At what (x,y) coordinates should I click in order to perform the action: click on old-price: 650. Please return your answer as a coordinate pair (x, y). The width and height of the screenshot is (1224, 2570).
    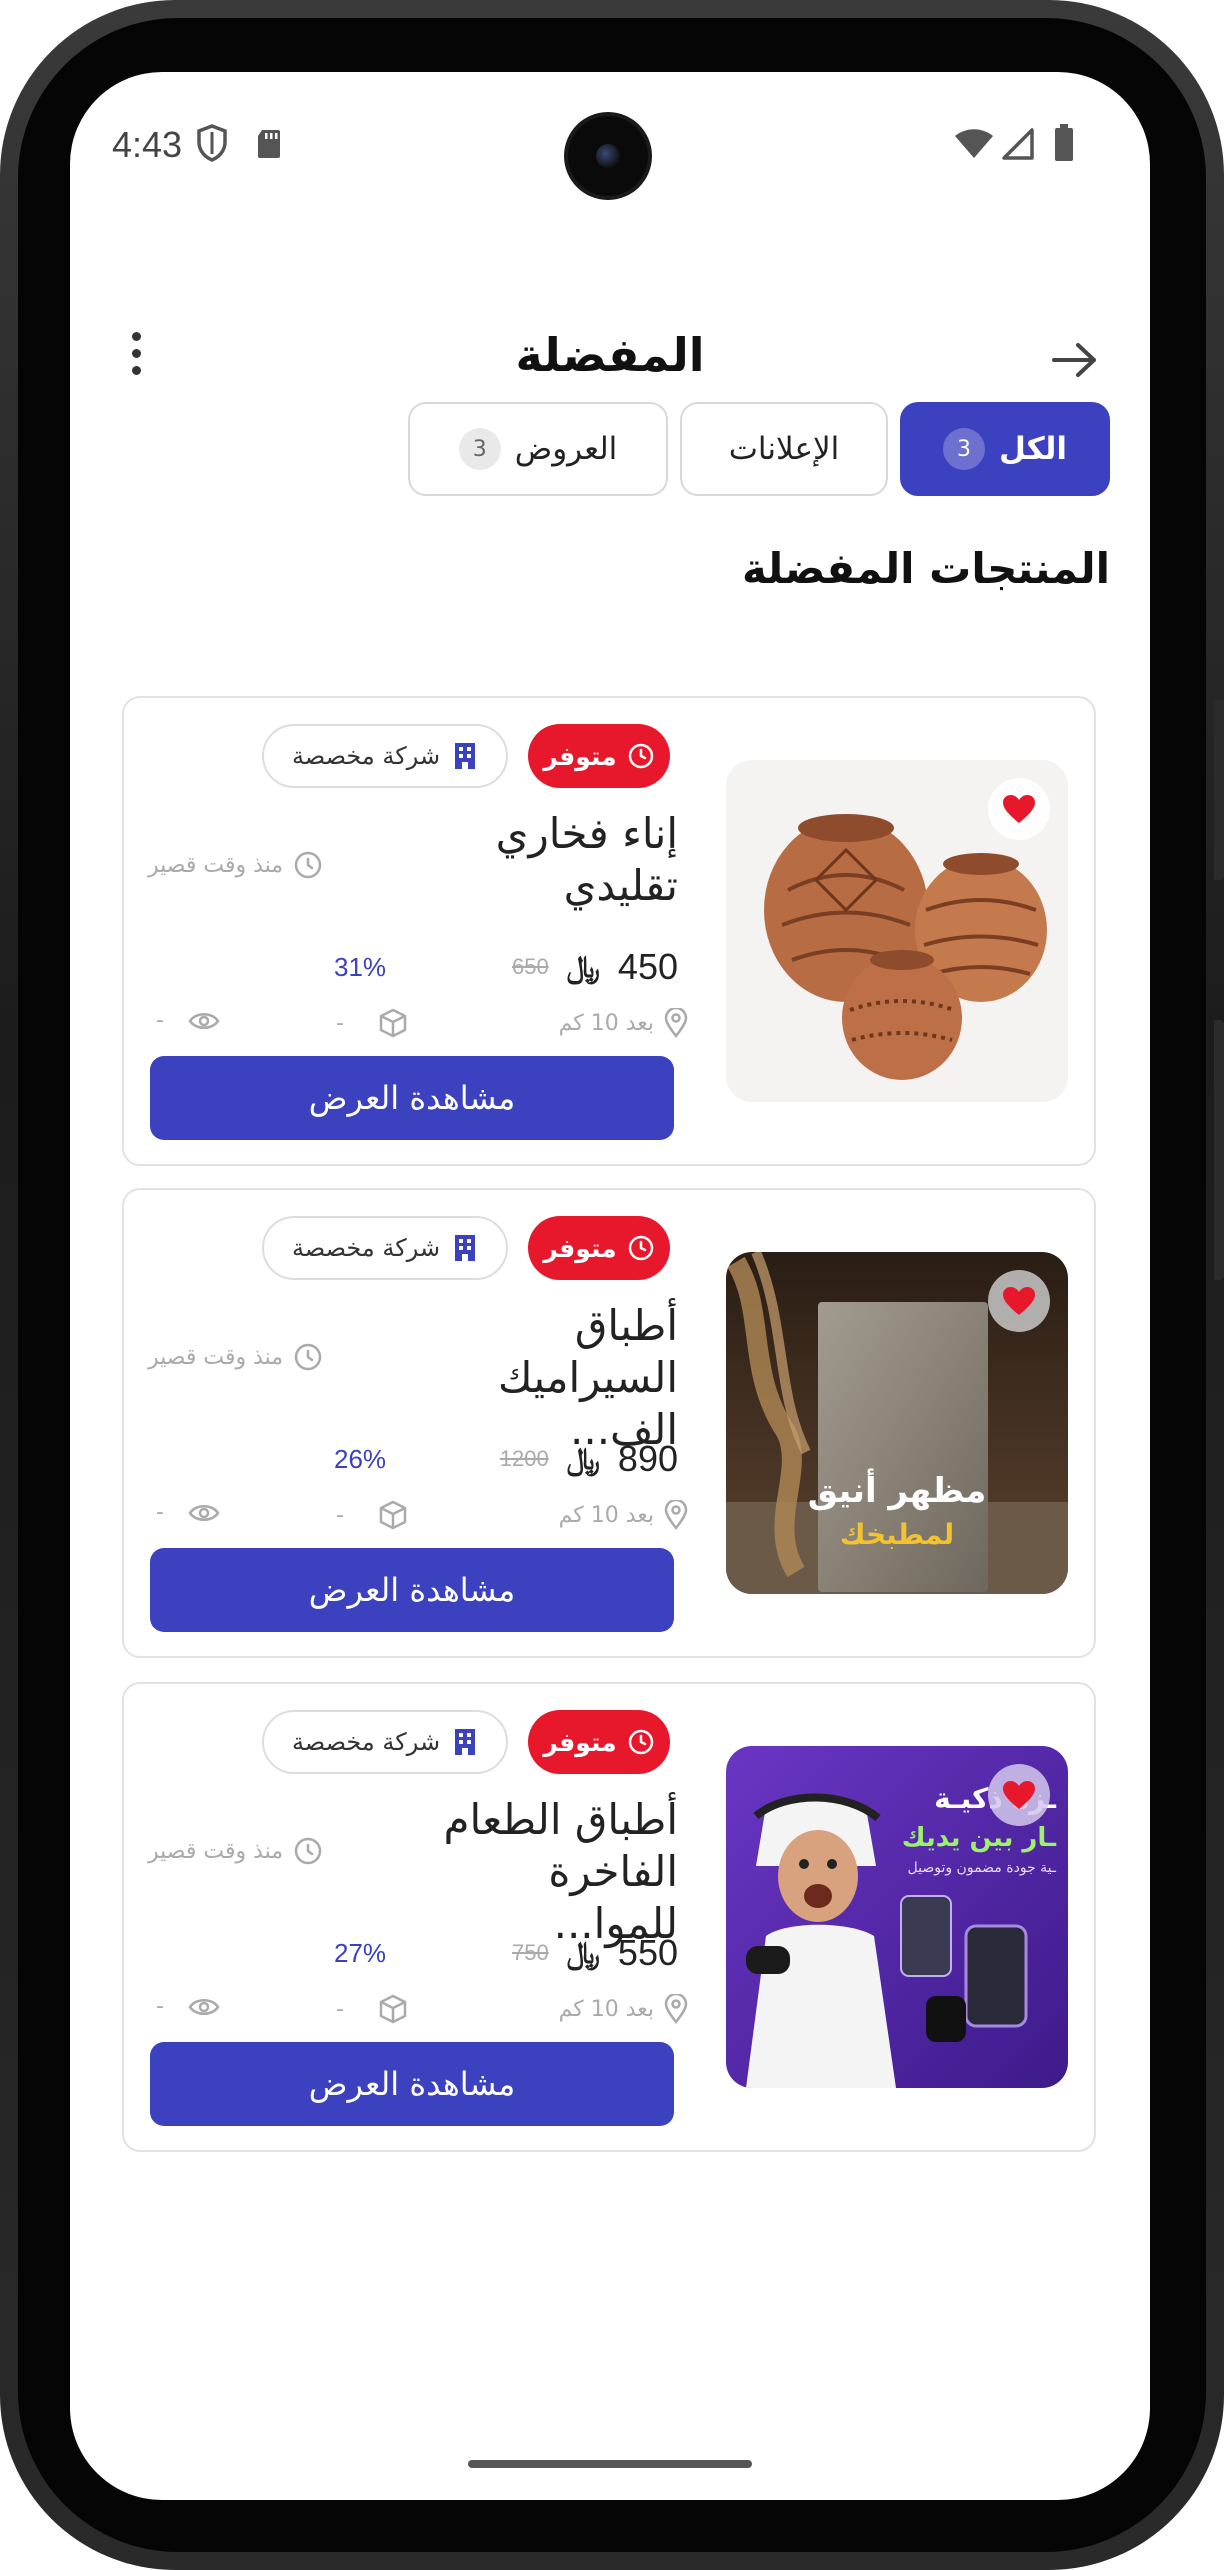
    Looking at the image, I should click on (530, 966).